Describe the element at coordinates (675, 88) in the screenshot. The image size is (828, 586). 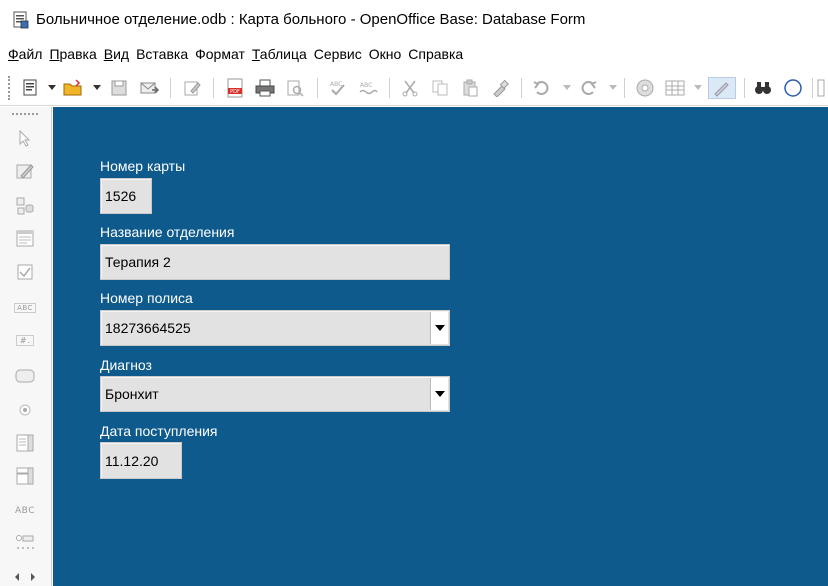
I see `table-icon` at that location.